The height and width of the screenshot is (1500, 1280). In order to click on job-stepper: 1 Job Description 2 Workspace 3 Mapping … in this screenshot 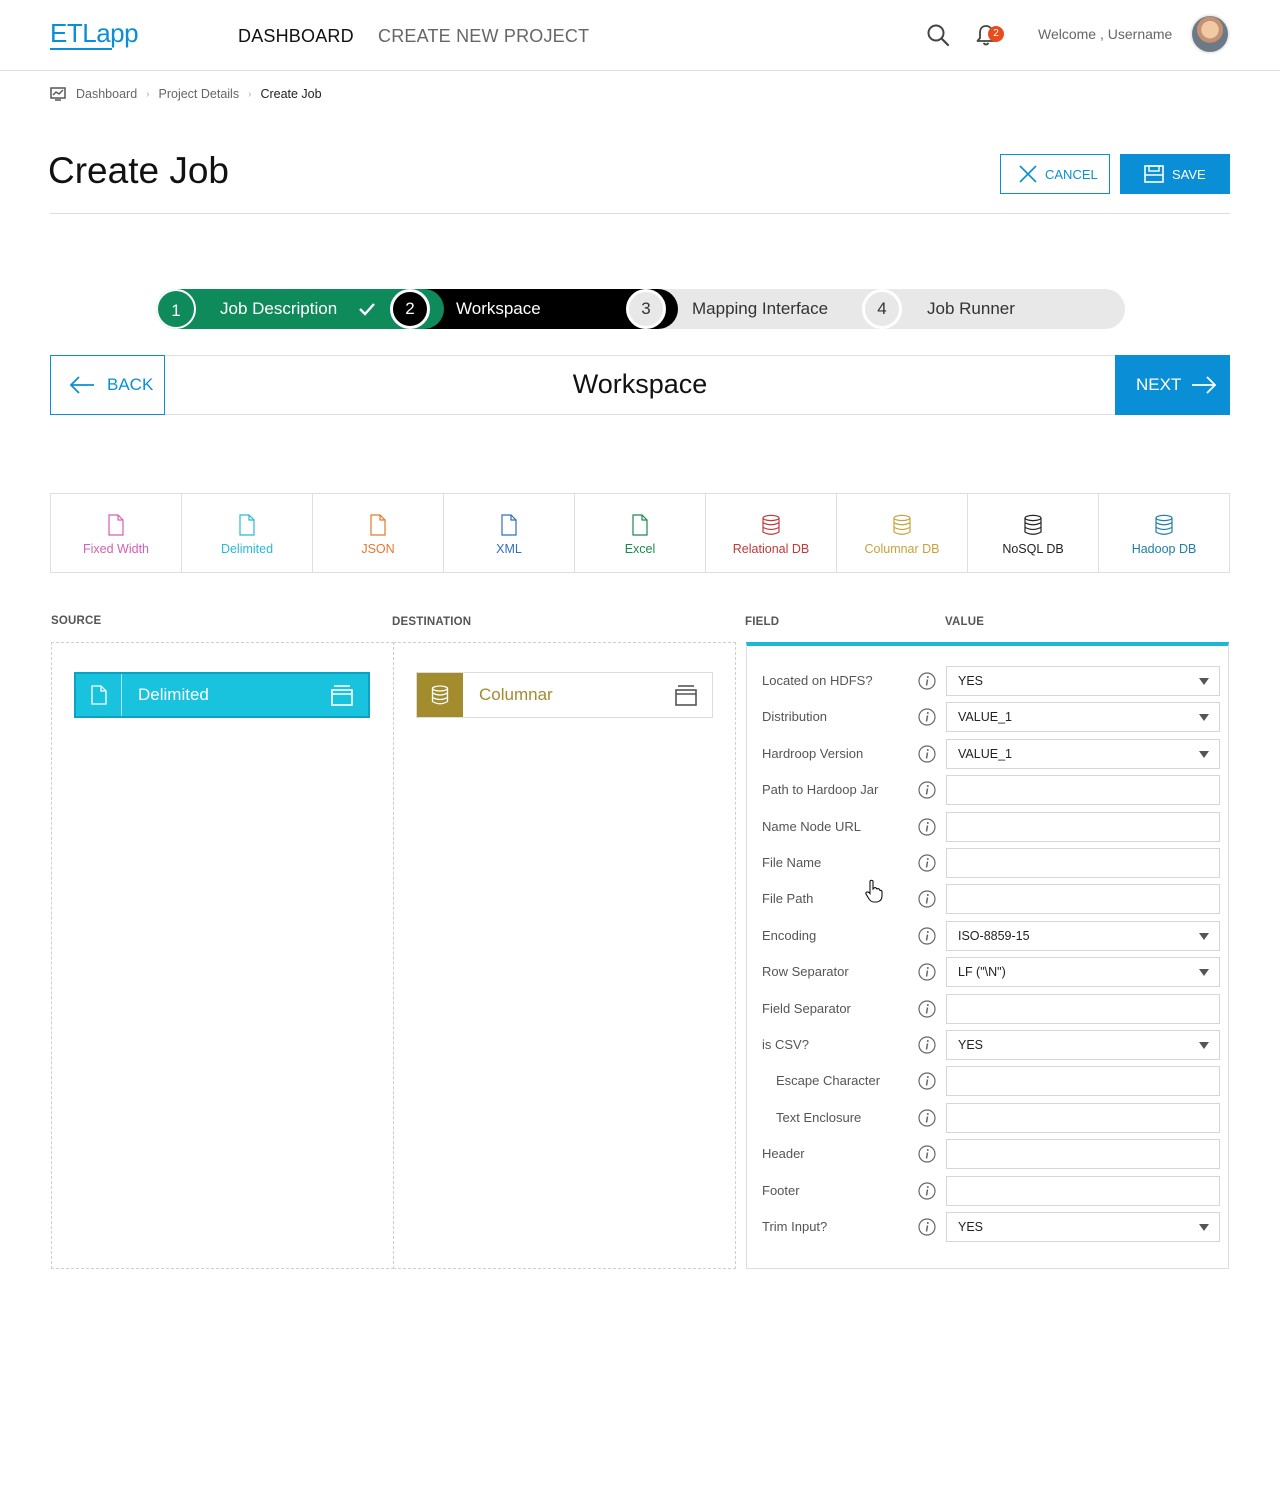, I will do `click(640, 309)`.